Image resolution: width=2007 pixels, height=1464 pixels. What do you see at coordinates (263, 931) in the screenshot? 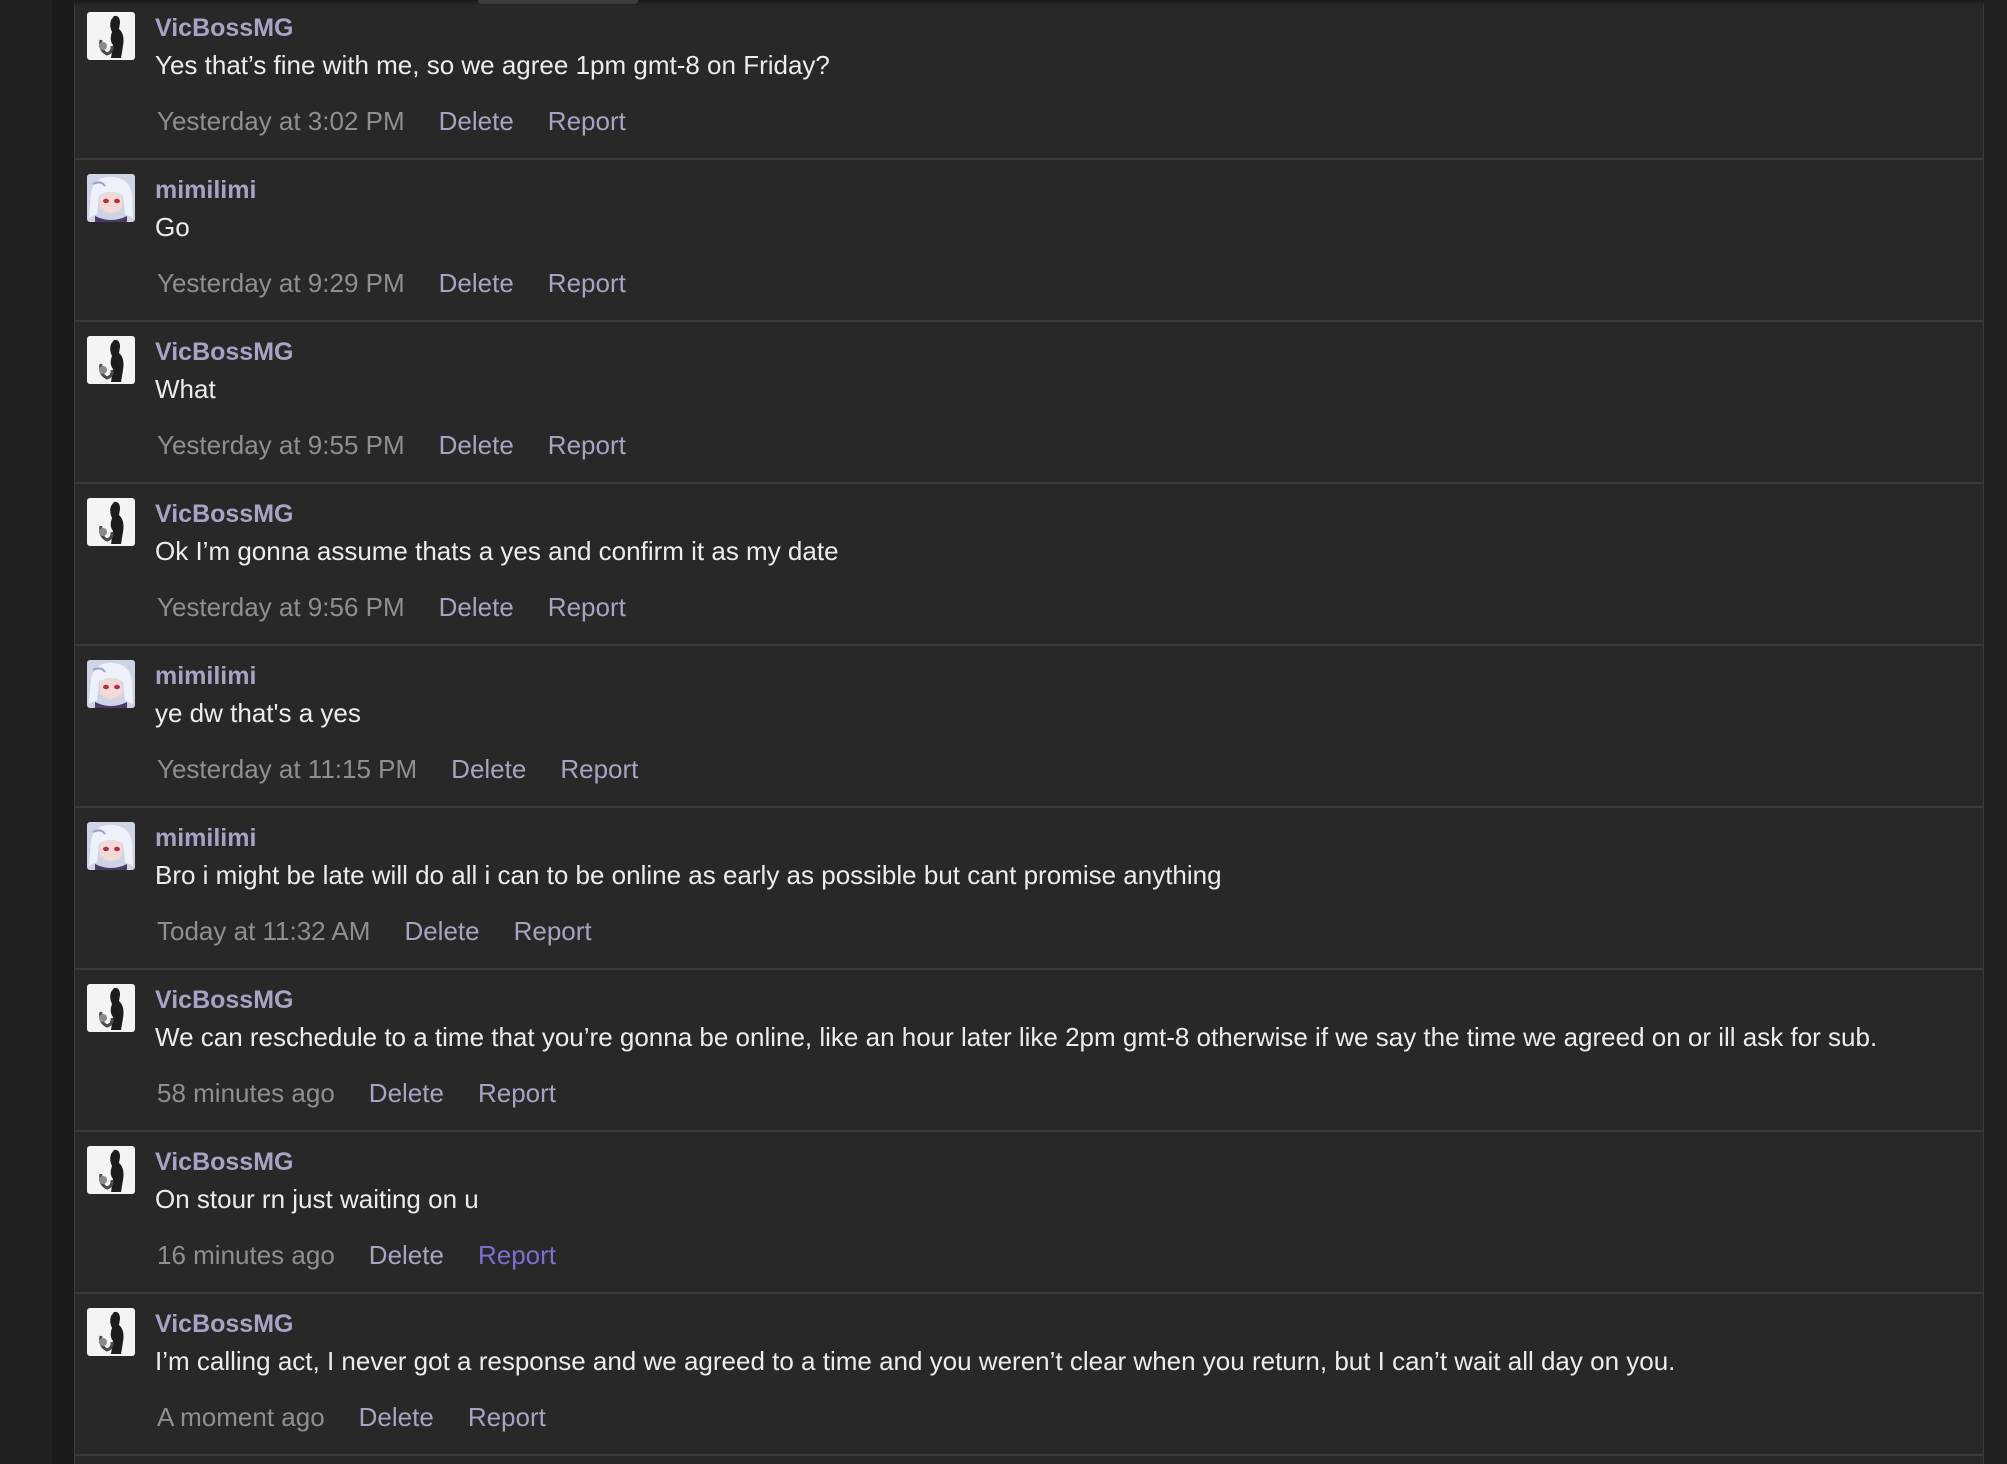
I see `message-timestamp: Today at 11:32 AM` at bounding box center [263, 931].